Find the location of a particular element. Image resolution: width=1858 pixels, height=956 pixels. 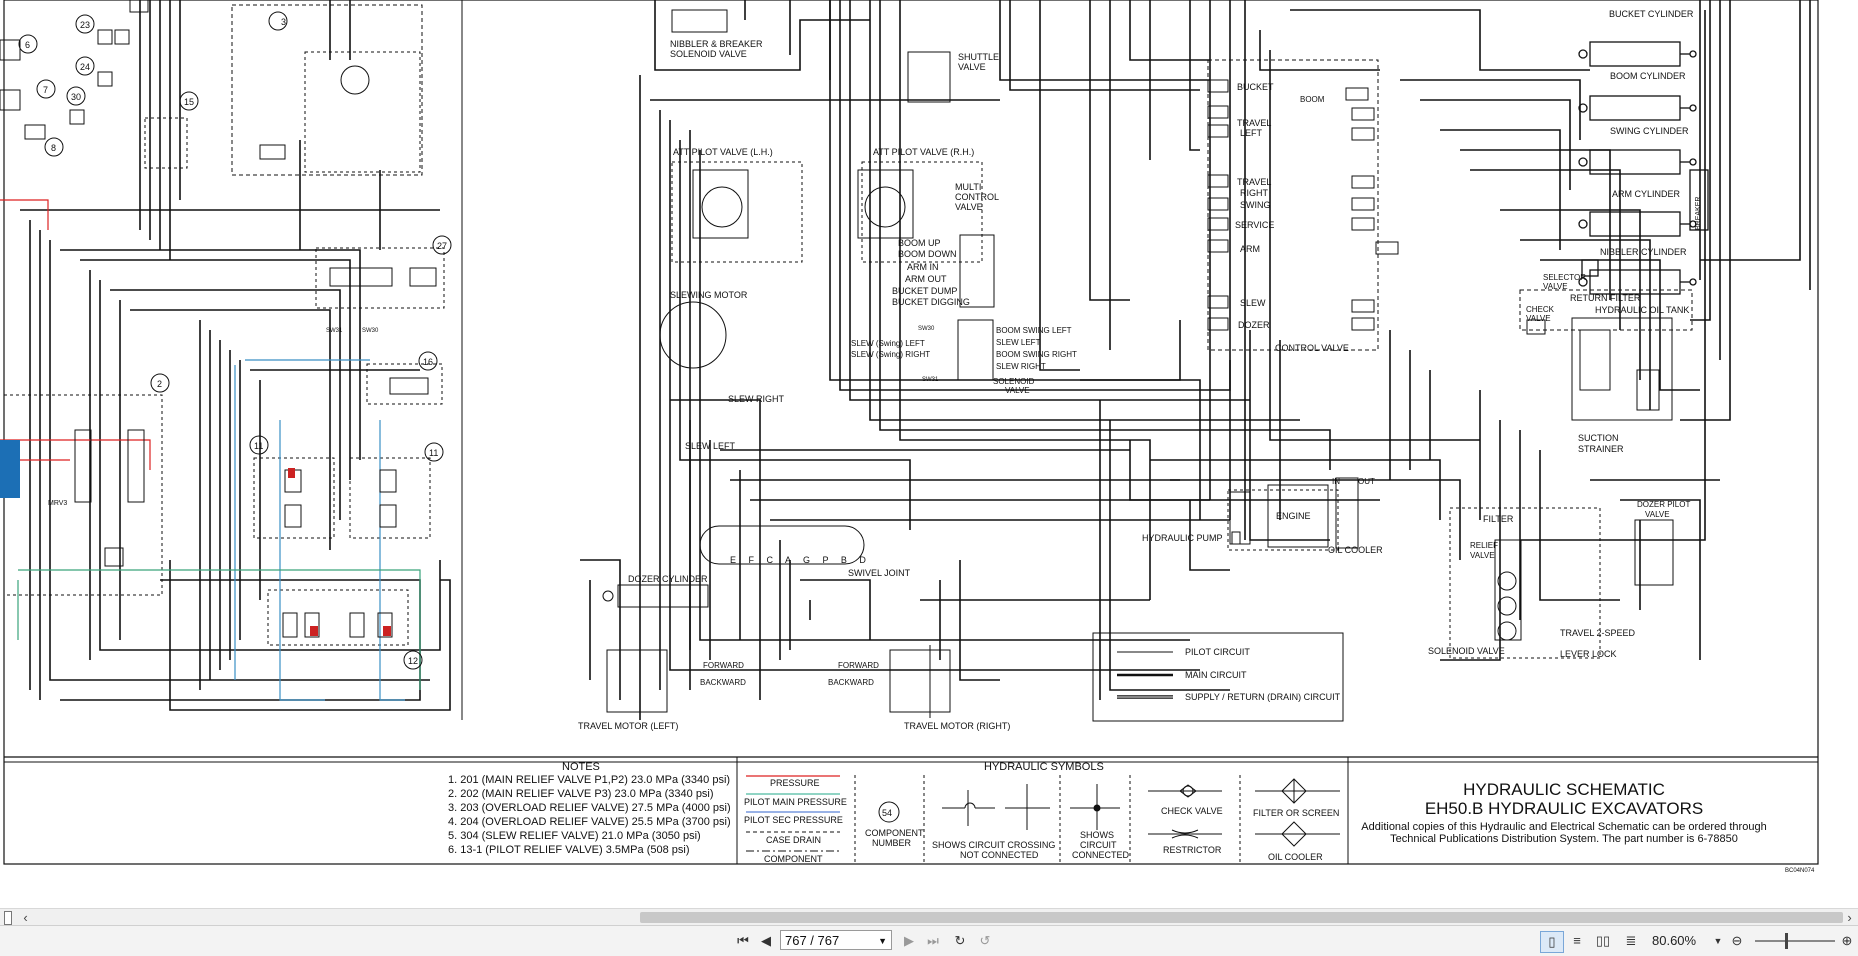

label-travel-left-2: LEFT is located at coordinates (1251, 133).